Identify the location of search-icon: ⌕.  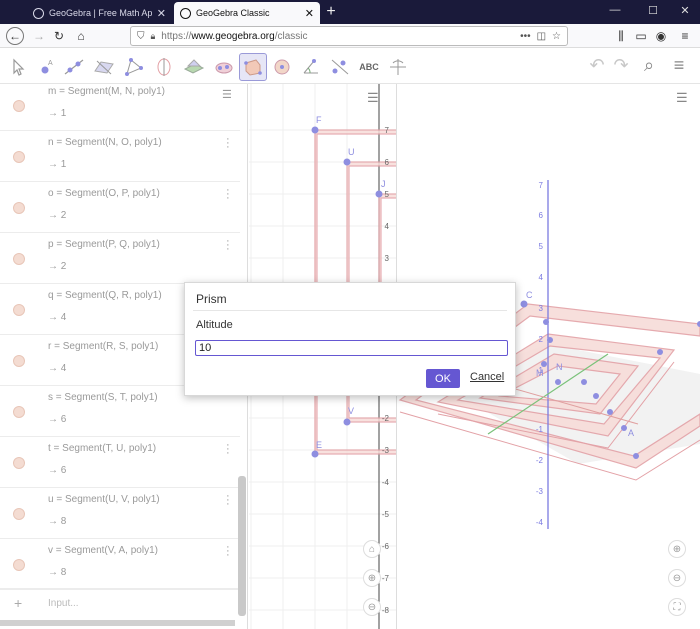
(649, 65).